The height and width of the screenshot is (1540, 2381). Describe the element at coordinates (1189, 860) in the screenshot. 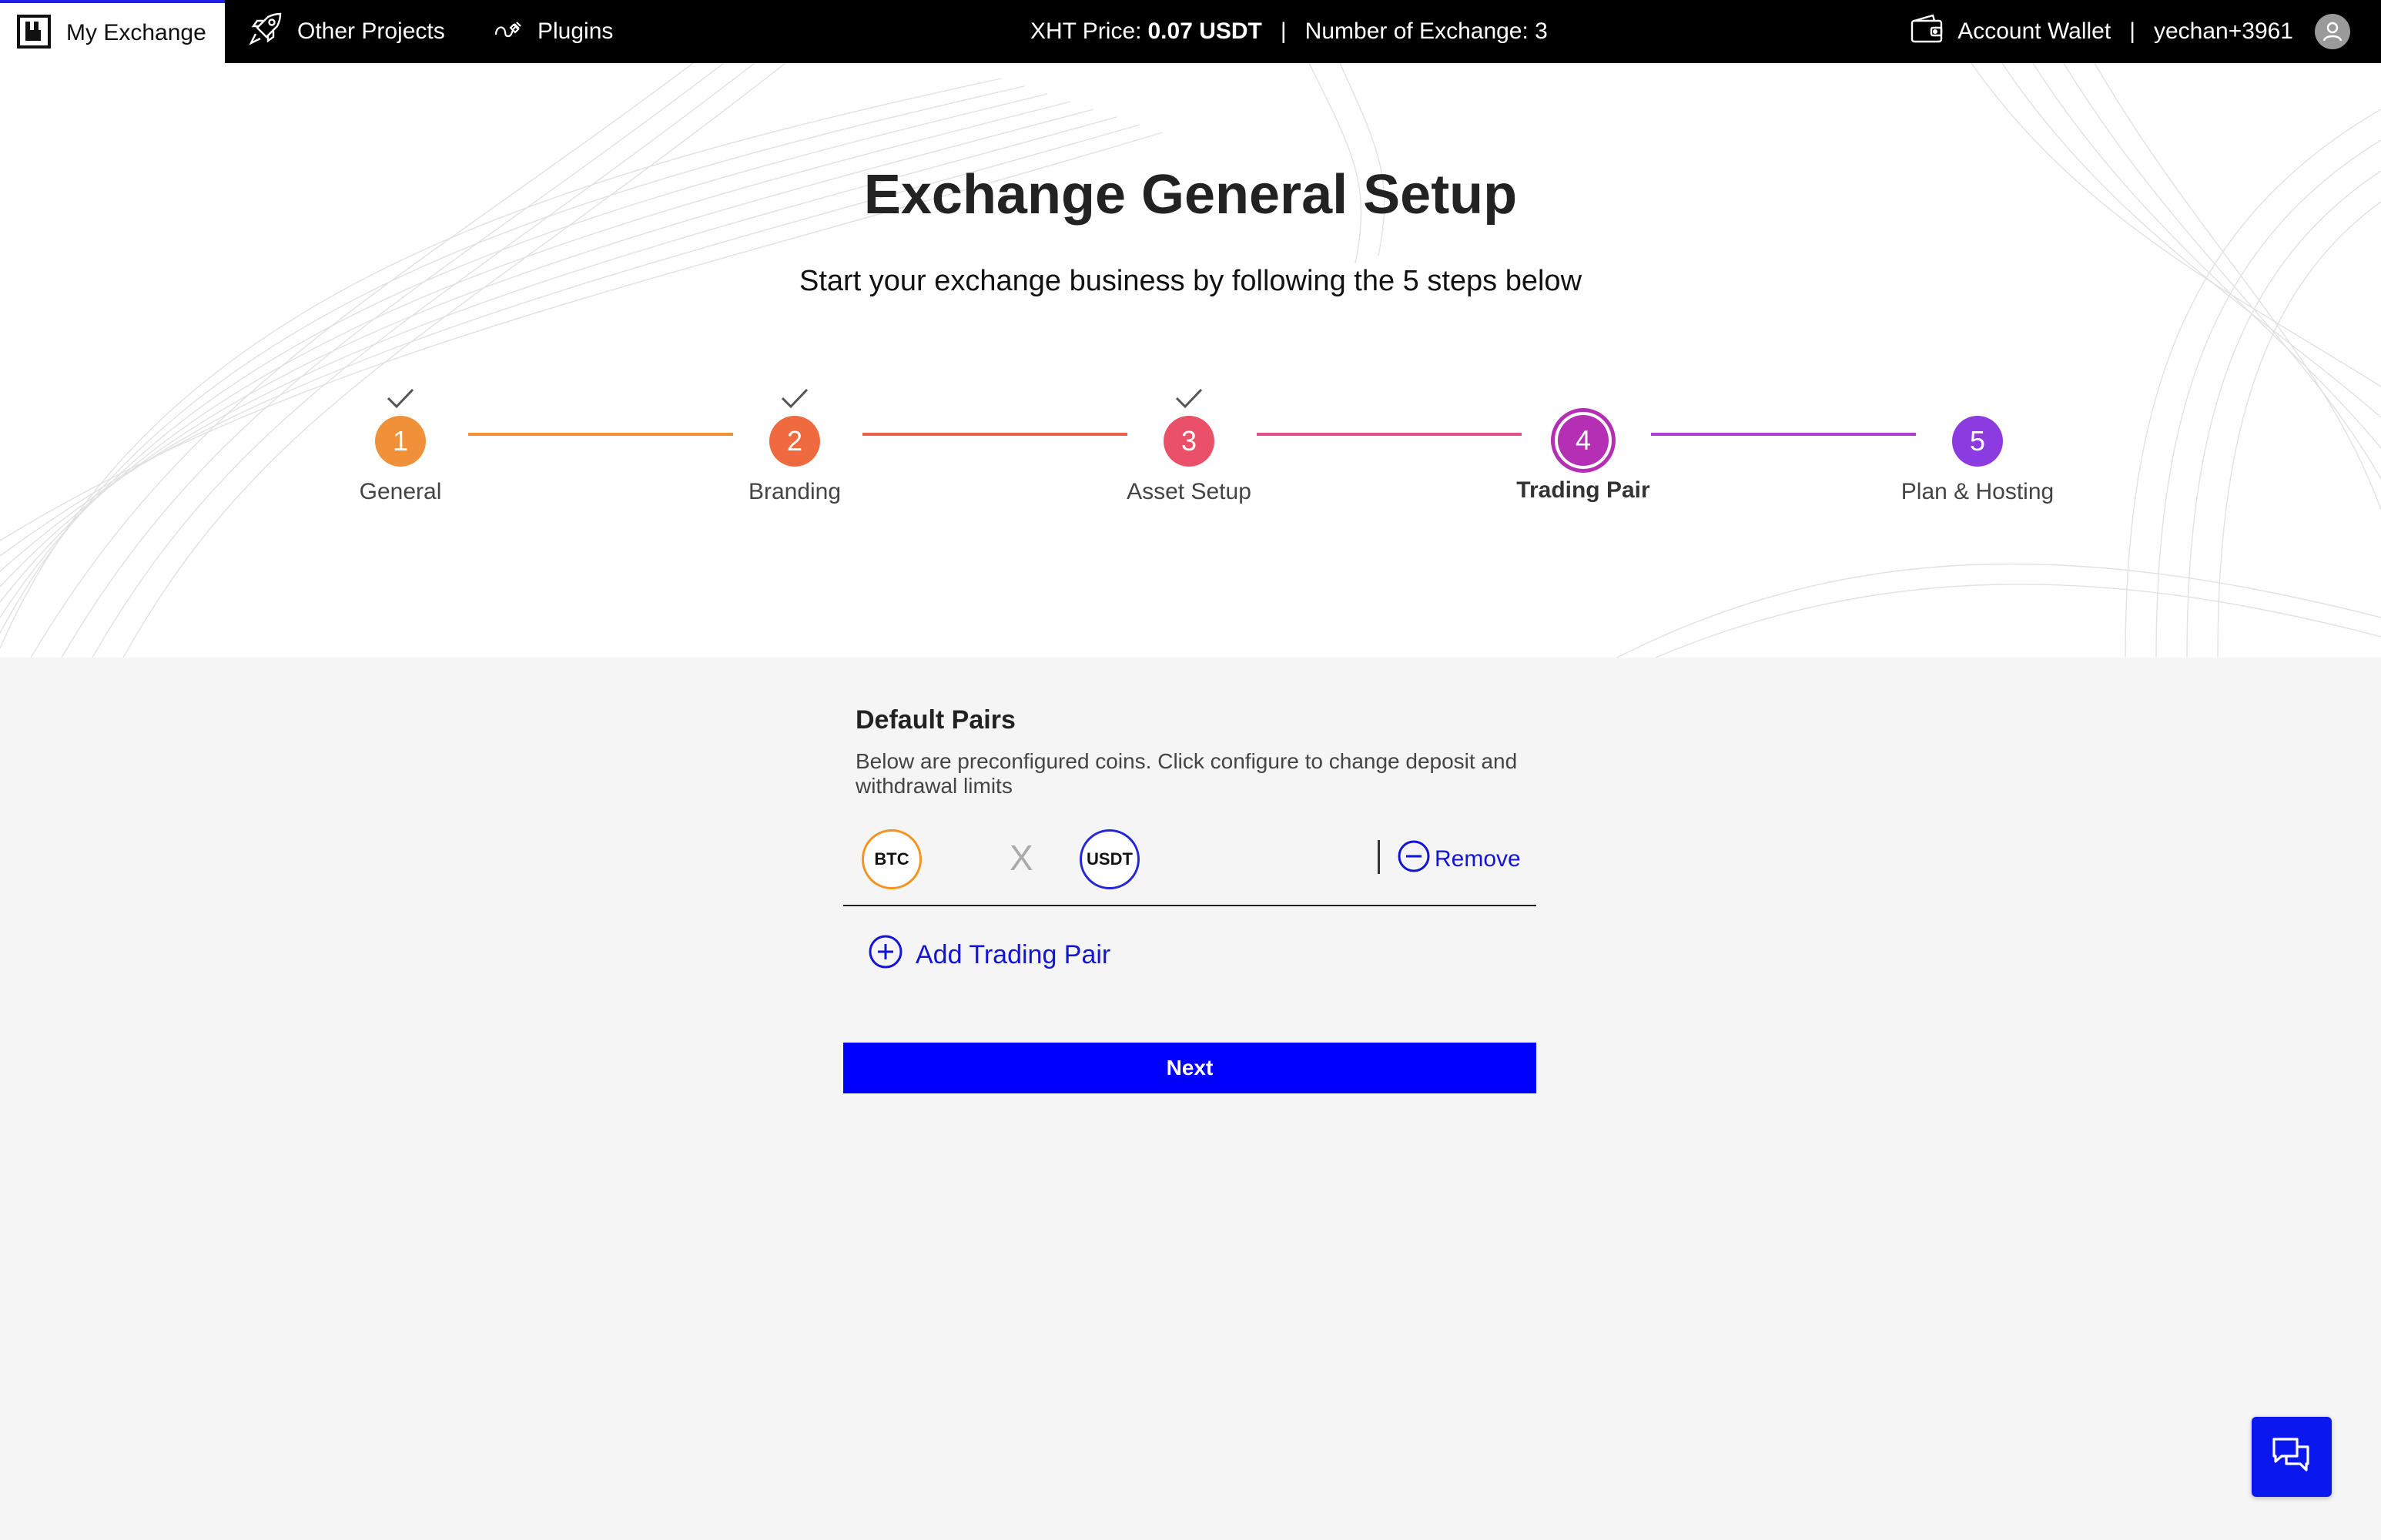

I see `trading-pair-row: BTC X USDT Remove` at that location.